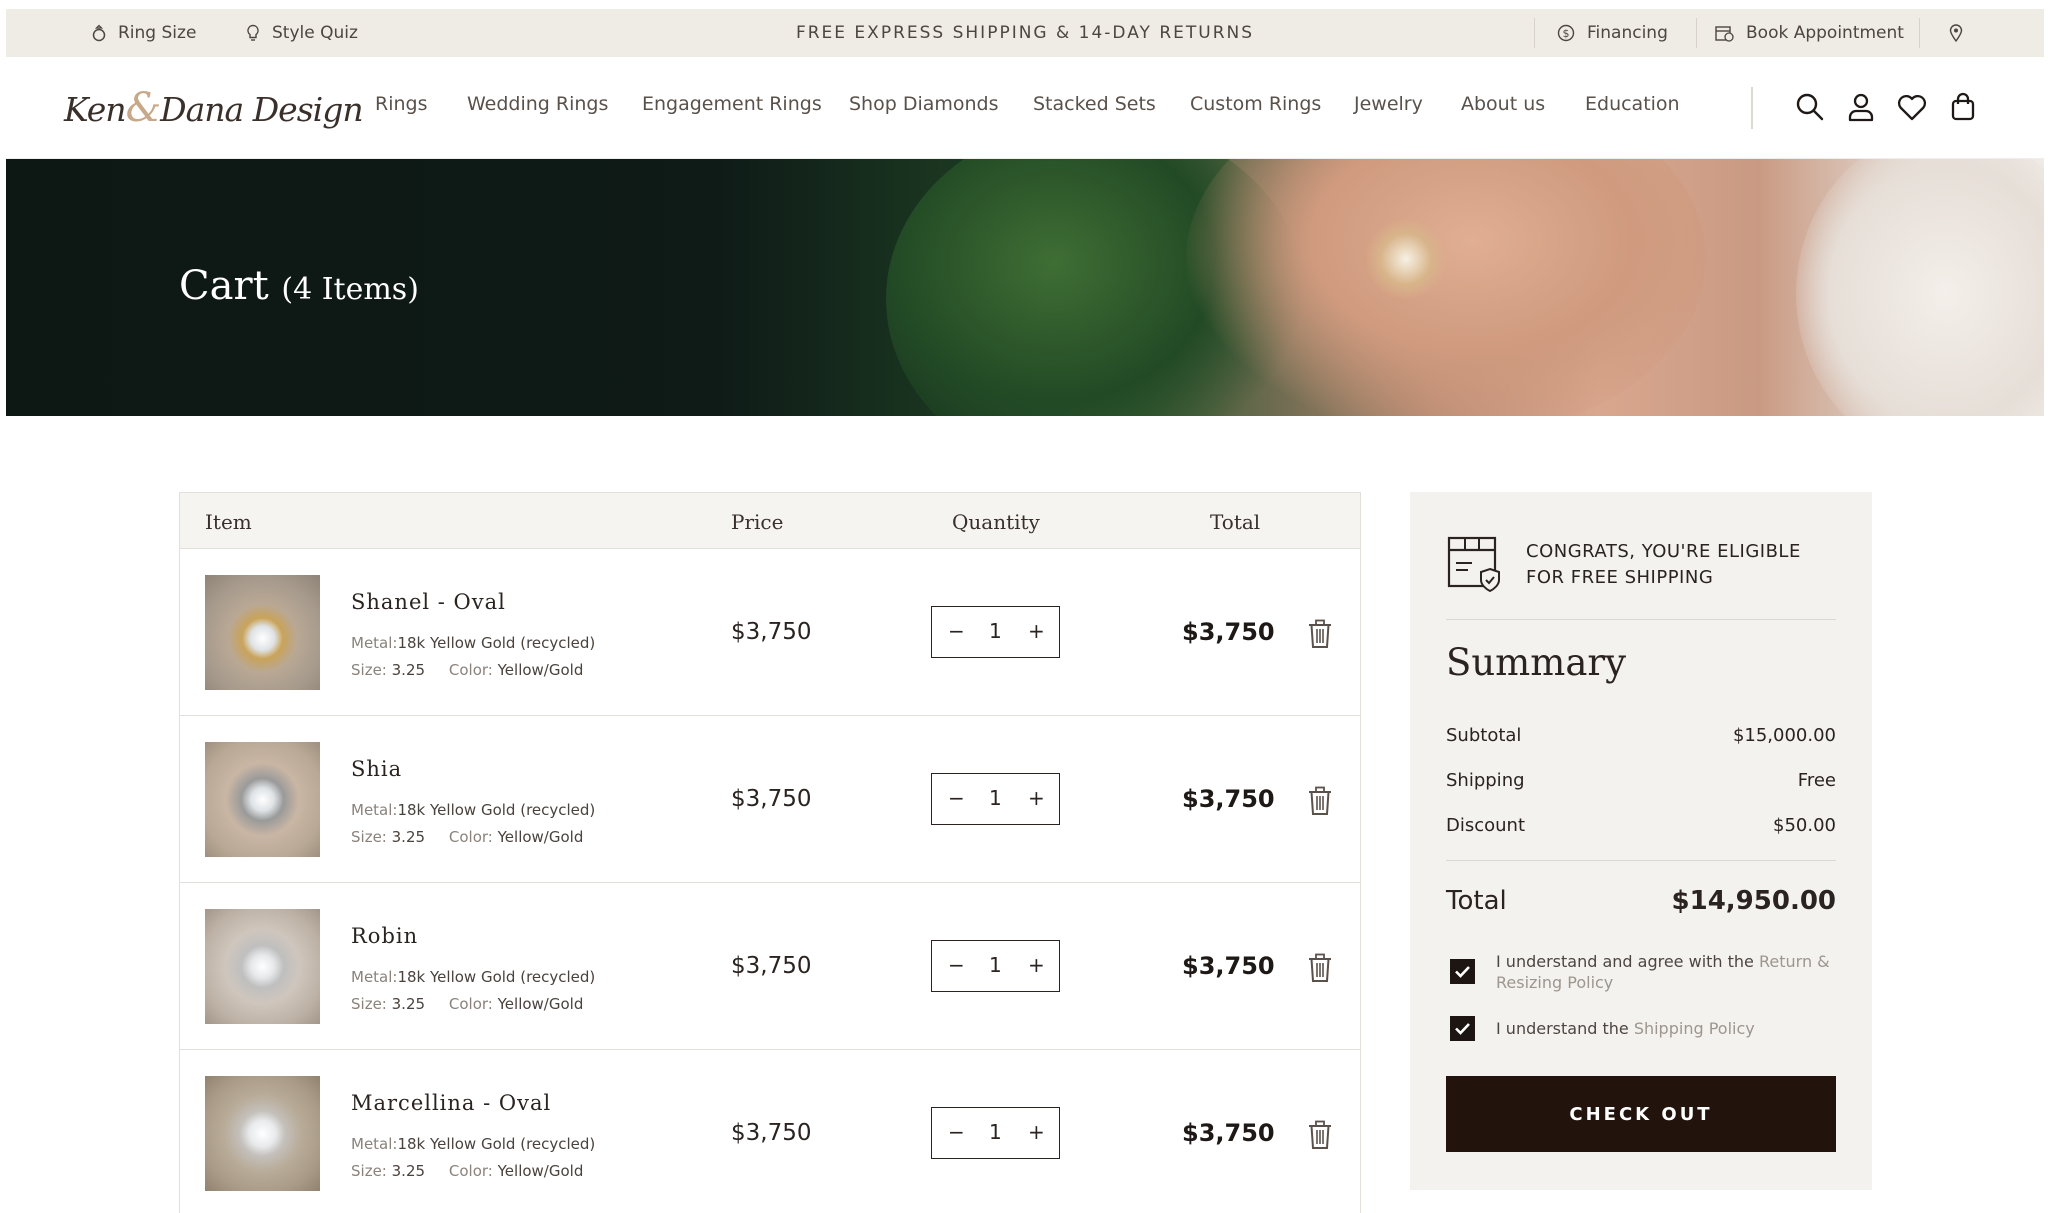 The height and width of the screenshot is (1213, 2048). Describe the element at coordinates (1912, 107) in the screenshot. I see `heart-icon` at that location.